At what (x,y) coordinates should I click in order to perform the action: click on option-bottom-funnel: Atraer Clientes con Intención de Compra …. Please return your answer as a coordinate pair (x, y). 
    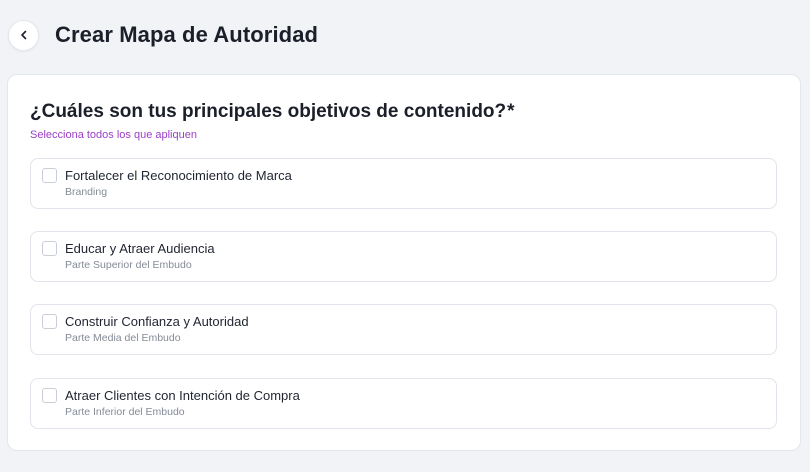
    Looking at the image, I should click on (403, 403).